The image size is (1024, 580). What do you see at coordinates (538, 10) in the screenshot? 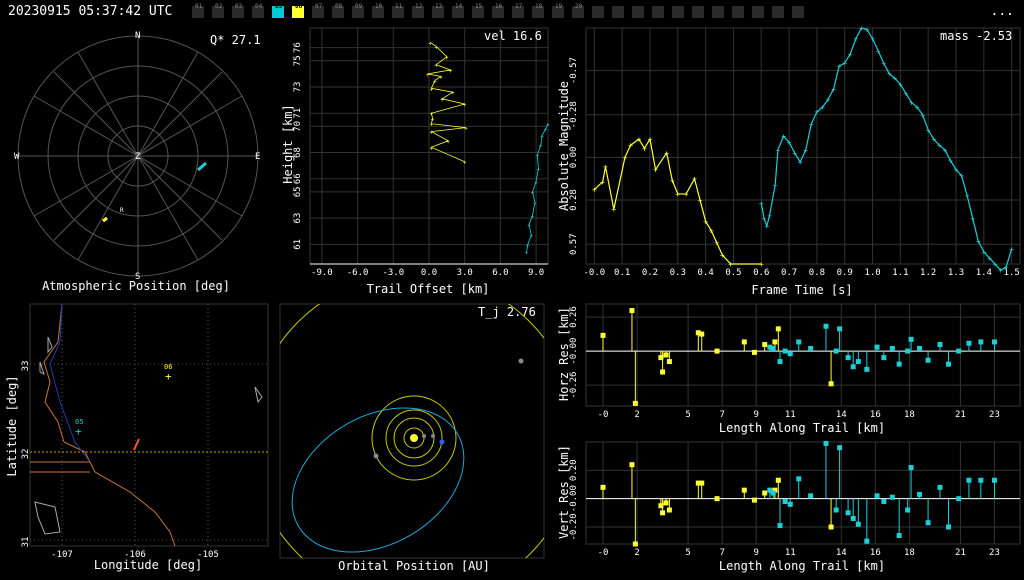
I see `station-toggle-18: 18` at bounding box center [538, 10].